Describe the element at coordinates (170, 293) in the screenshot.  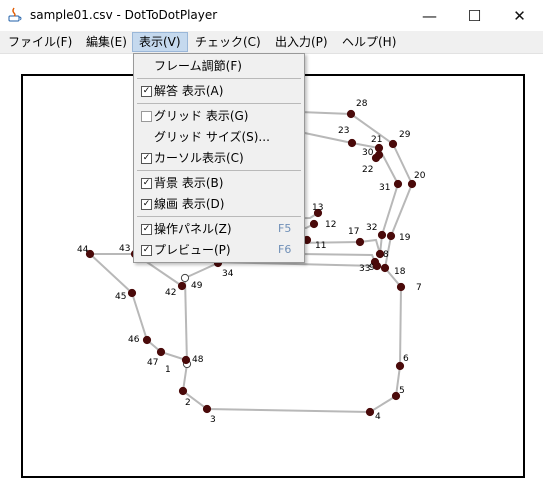
I see `dot-label-42: 42` at that location.